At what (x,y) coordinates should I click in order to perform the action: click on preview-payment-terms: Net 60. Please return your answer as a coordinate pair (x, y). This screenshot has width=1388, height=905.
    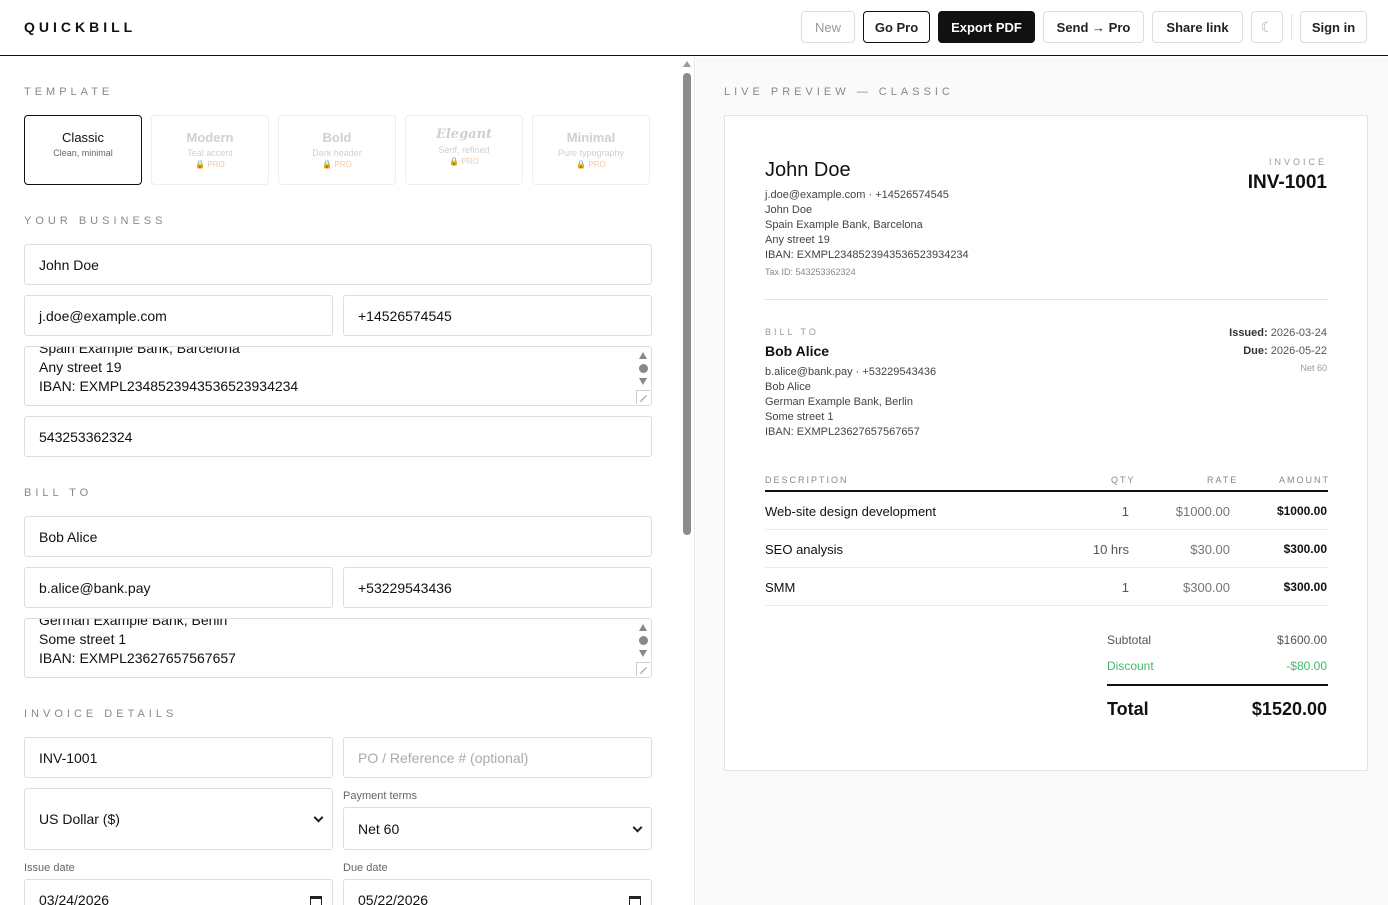
    Looking at the image, I should click on (1313, 368).